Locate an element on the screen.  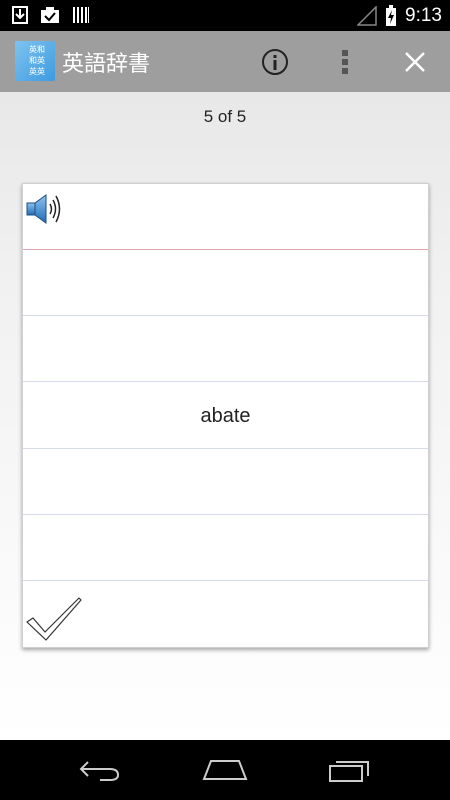
speaker-icon is located at coordinates (43, 209).